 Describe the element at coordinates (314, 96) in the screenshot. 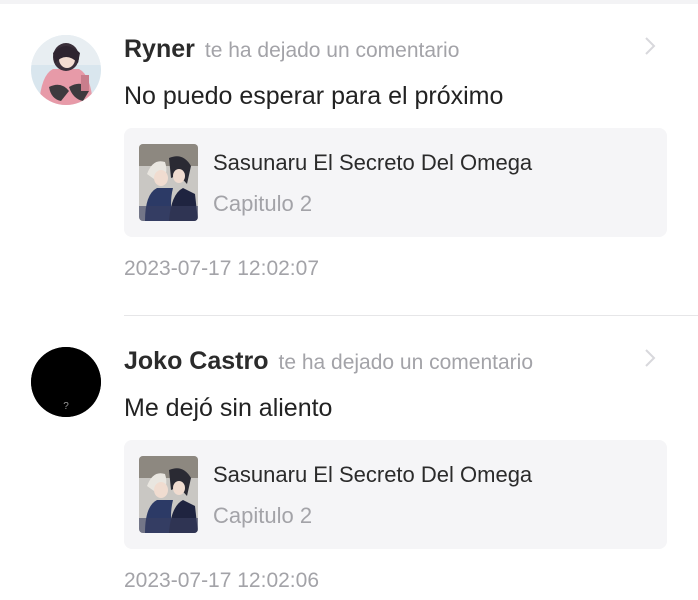

I see `comment-text: No puedo esperar para el próximo` at that location.